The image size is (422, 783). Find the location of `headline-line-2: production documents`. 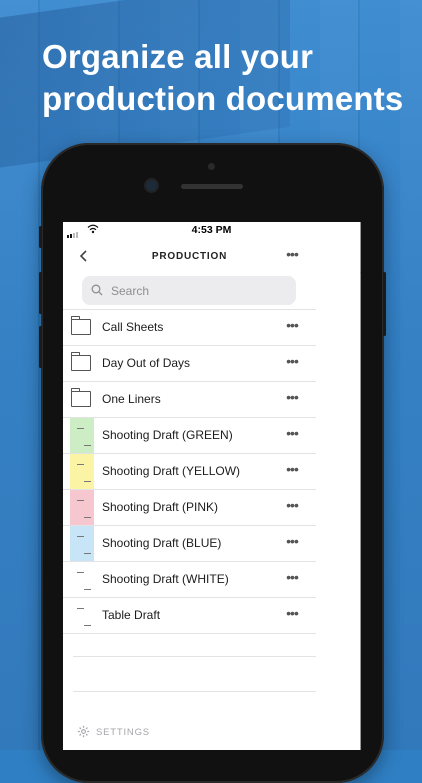

headline-line-2: production documents is located at coordinates (223, 98).